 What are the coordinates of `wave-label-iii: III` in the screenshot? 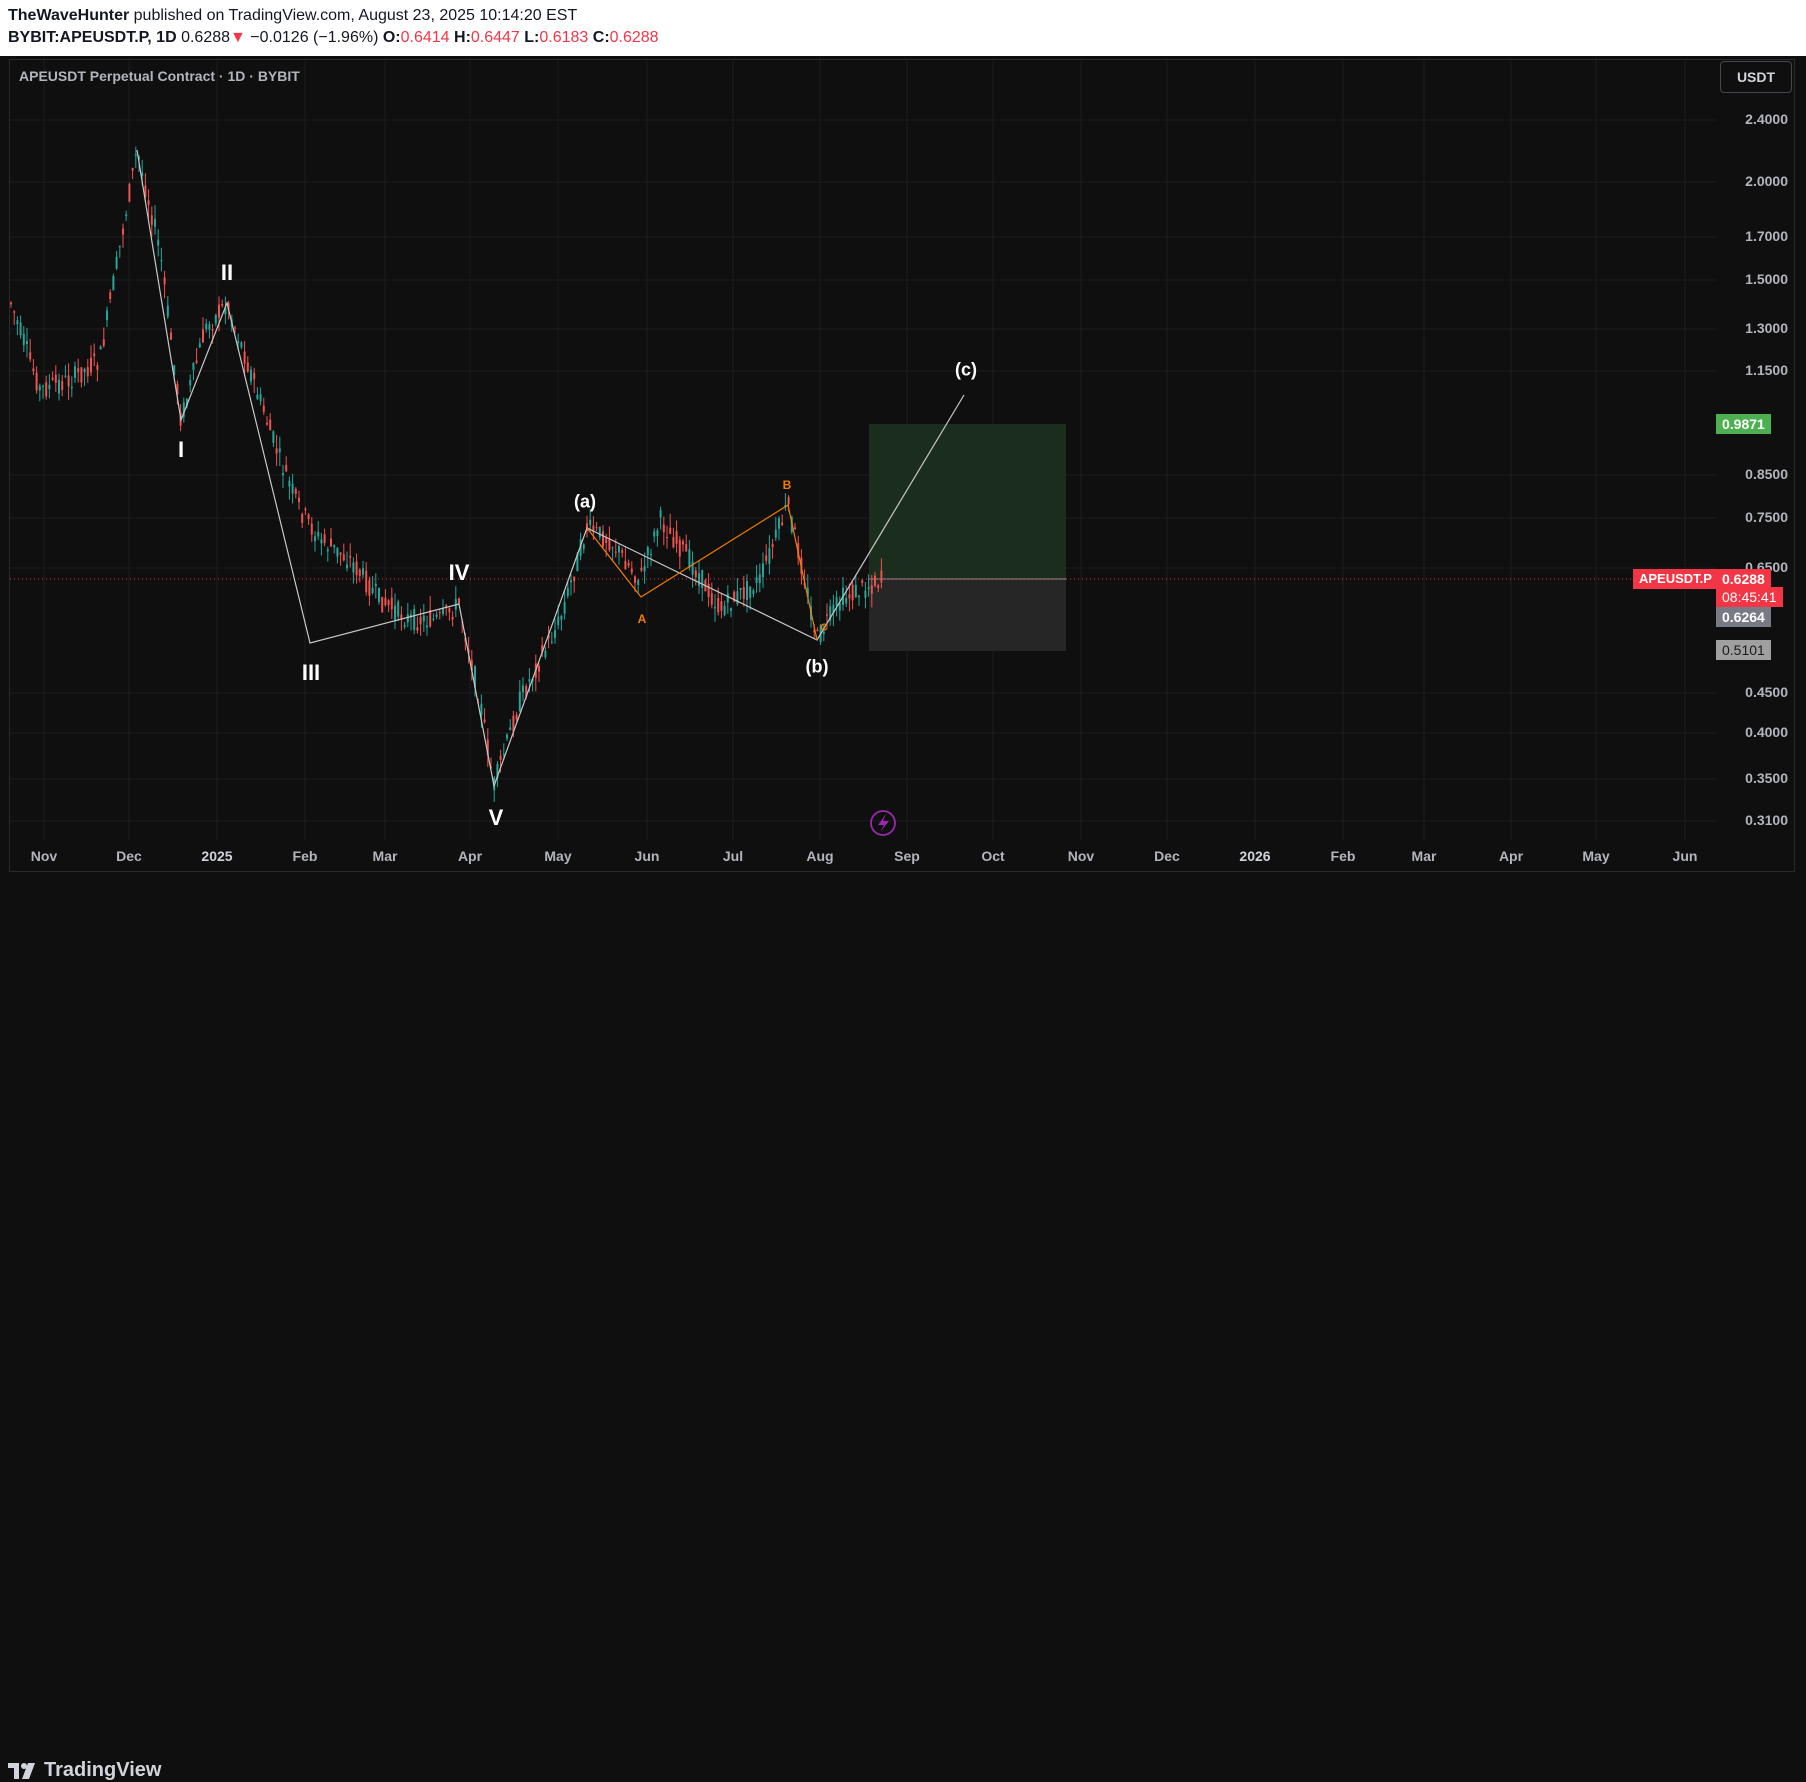 It's located at (311, 672).